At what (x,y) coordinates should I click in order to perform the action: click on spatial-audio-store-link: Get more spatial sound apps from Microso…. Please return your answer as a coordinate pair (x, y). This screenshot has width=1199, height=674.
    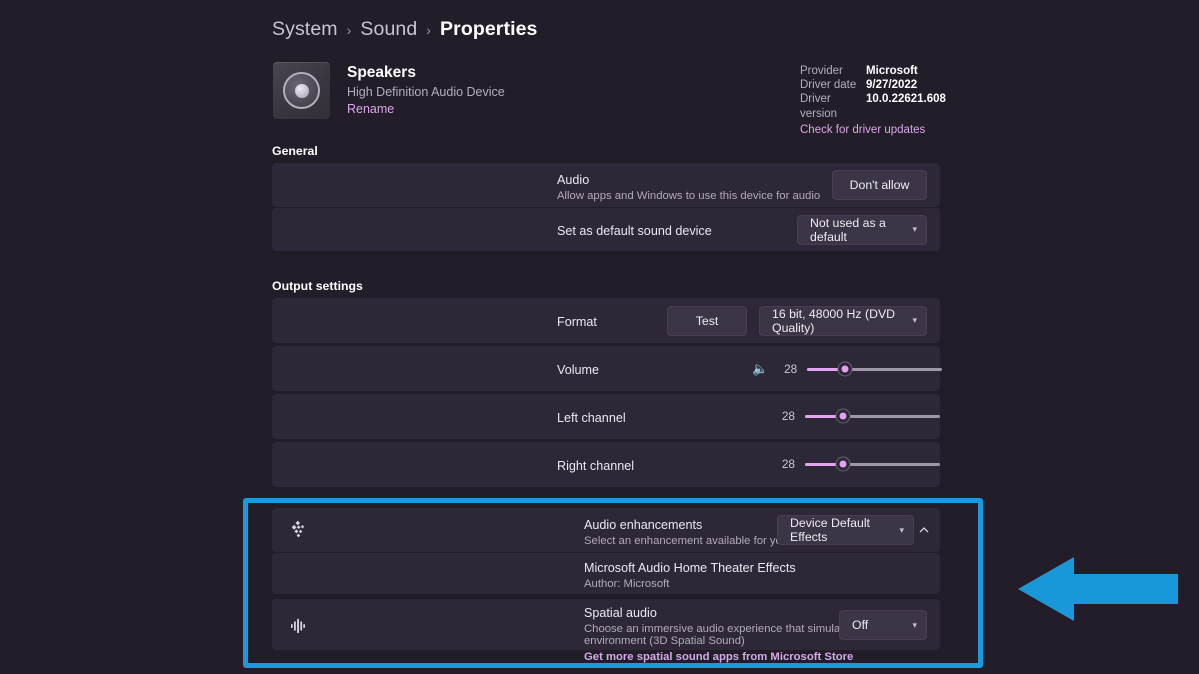
    Looking at the image, I should click on (718, 657).